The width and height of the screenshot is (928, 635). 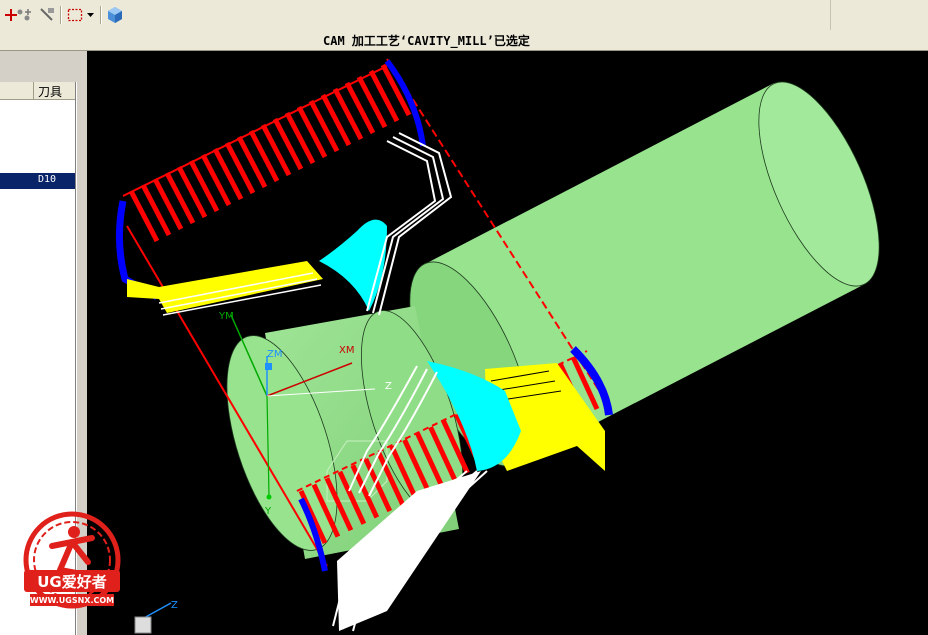 I want to click on navigator-header: 刀具, so click(x=37, y=91).